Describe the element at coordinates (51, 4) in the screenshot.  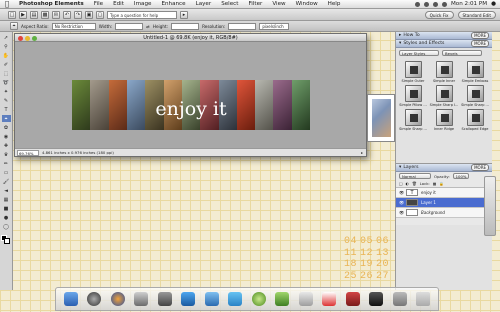
I see `app-menu: Photoshop Elements` at that location.